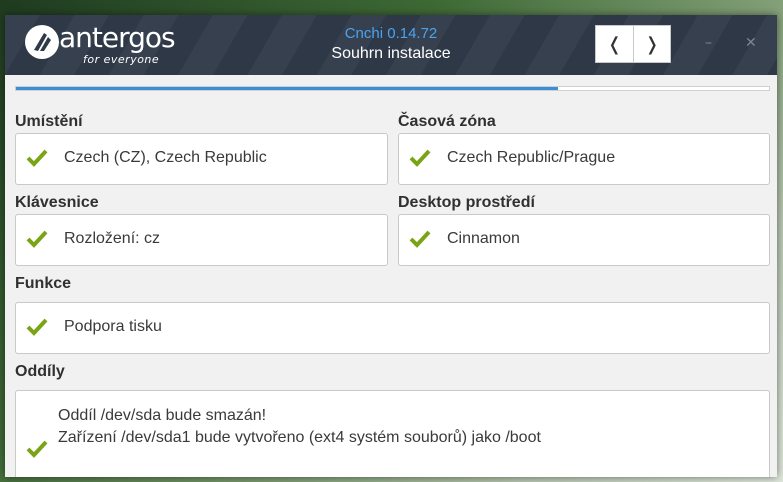 The image size is (783, 482). Describe the element at coordinates (287, 88) in the screenshot. I see `progress-fill` at that location.